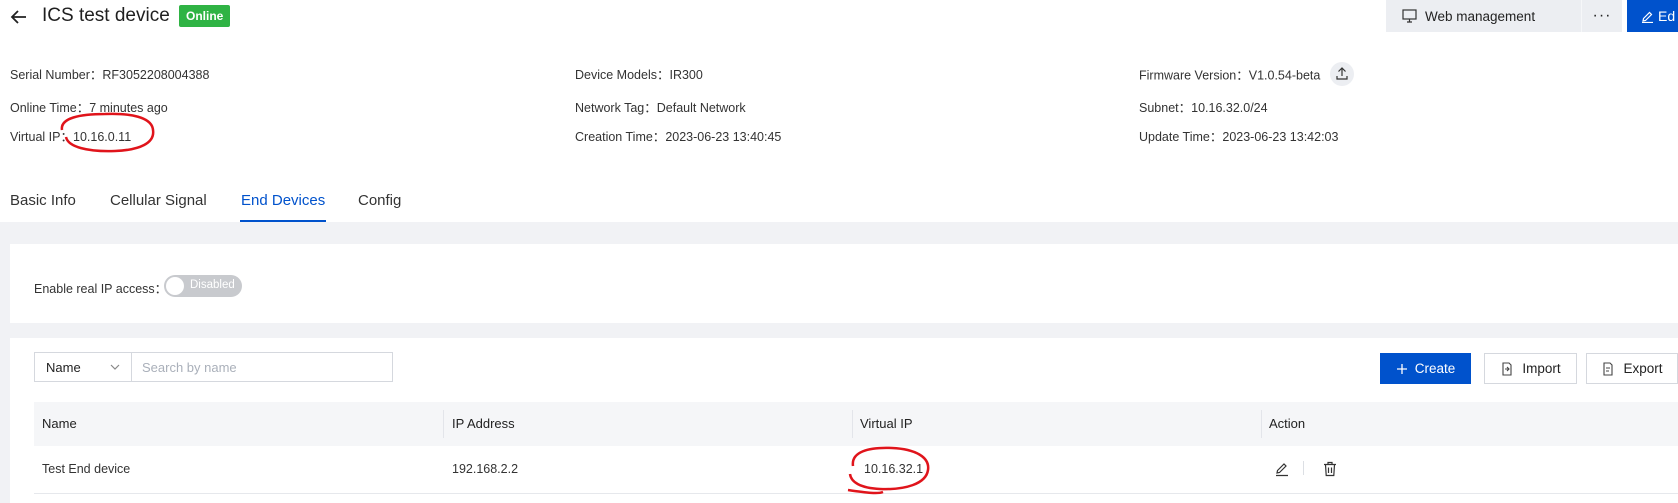 This screenshot has height=503, width=1678. I want to click on tab-cellular-signal: Cellular Signal, so click(158, 200).